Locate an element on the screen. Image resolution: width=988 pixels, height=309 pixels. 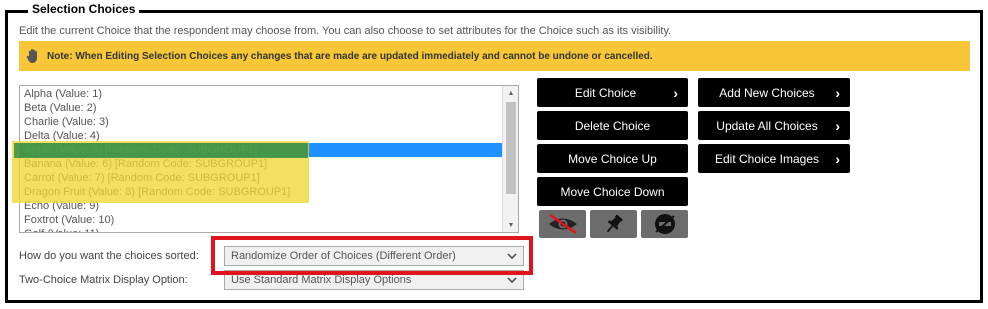
move-choice-down-label: Move Choice Down is located at coordinates (612, 191).